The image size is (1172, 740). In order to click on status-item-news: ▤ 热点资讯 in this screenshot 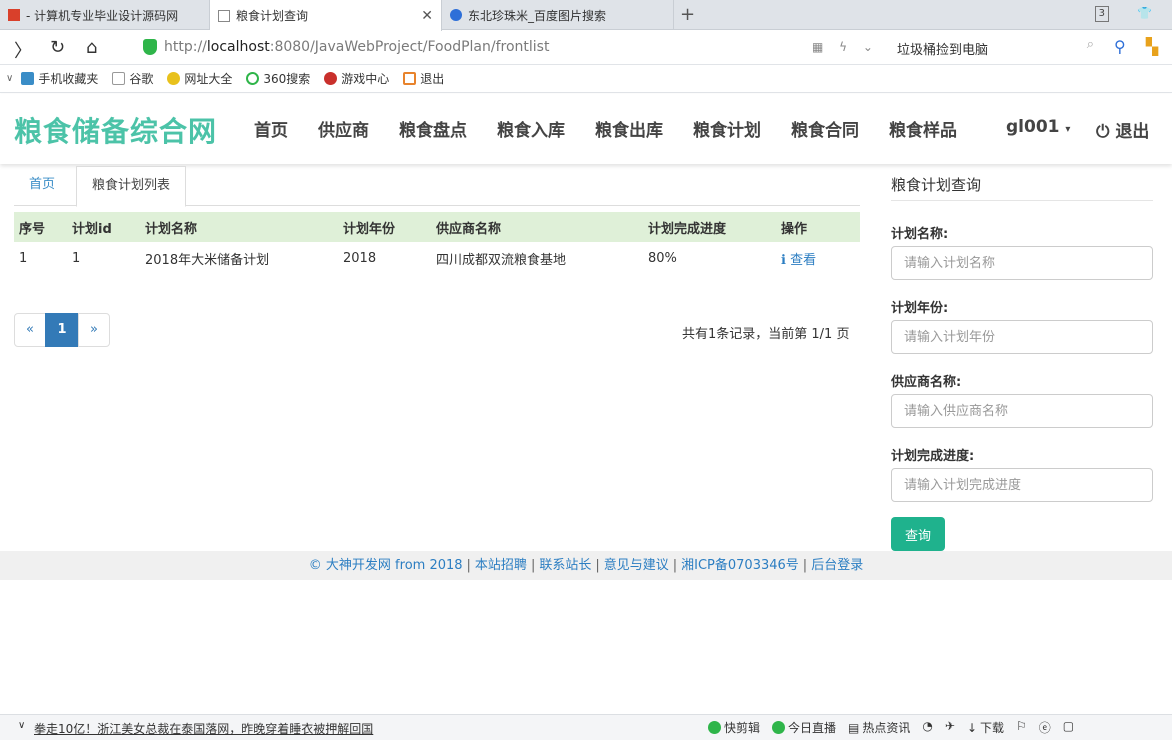, I will do `click(879, 727)`.